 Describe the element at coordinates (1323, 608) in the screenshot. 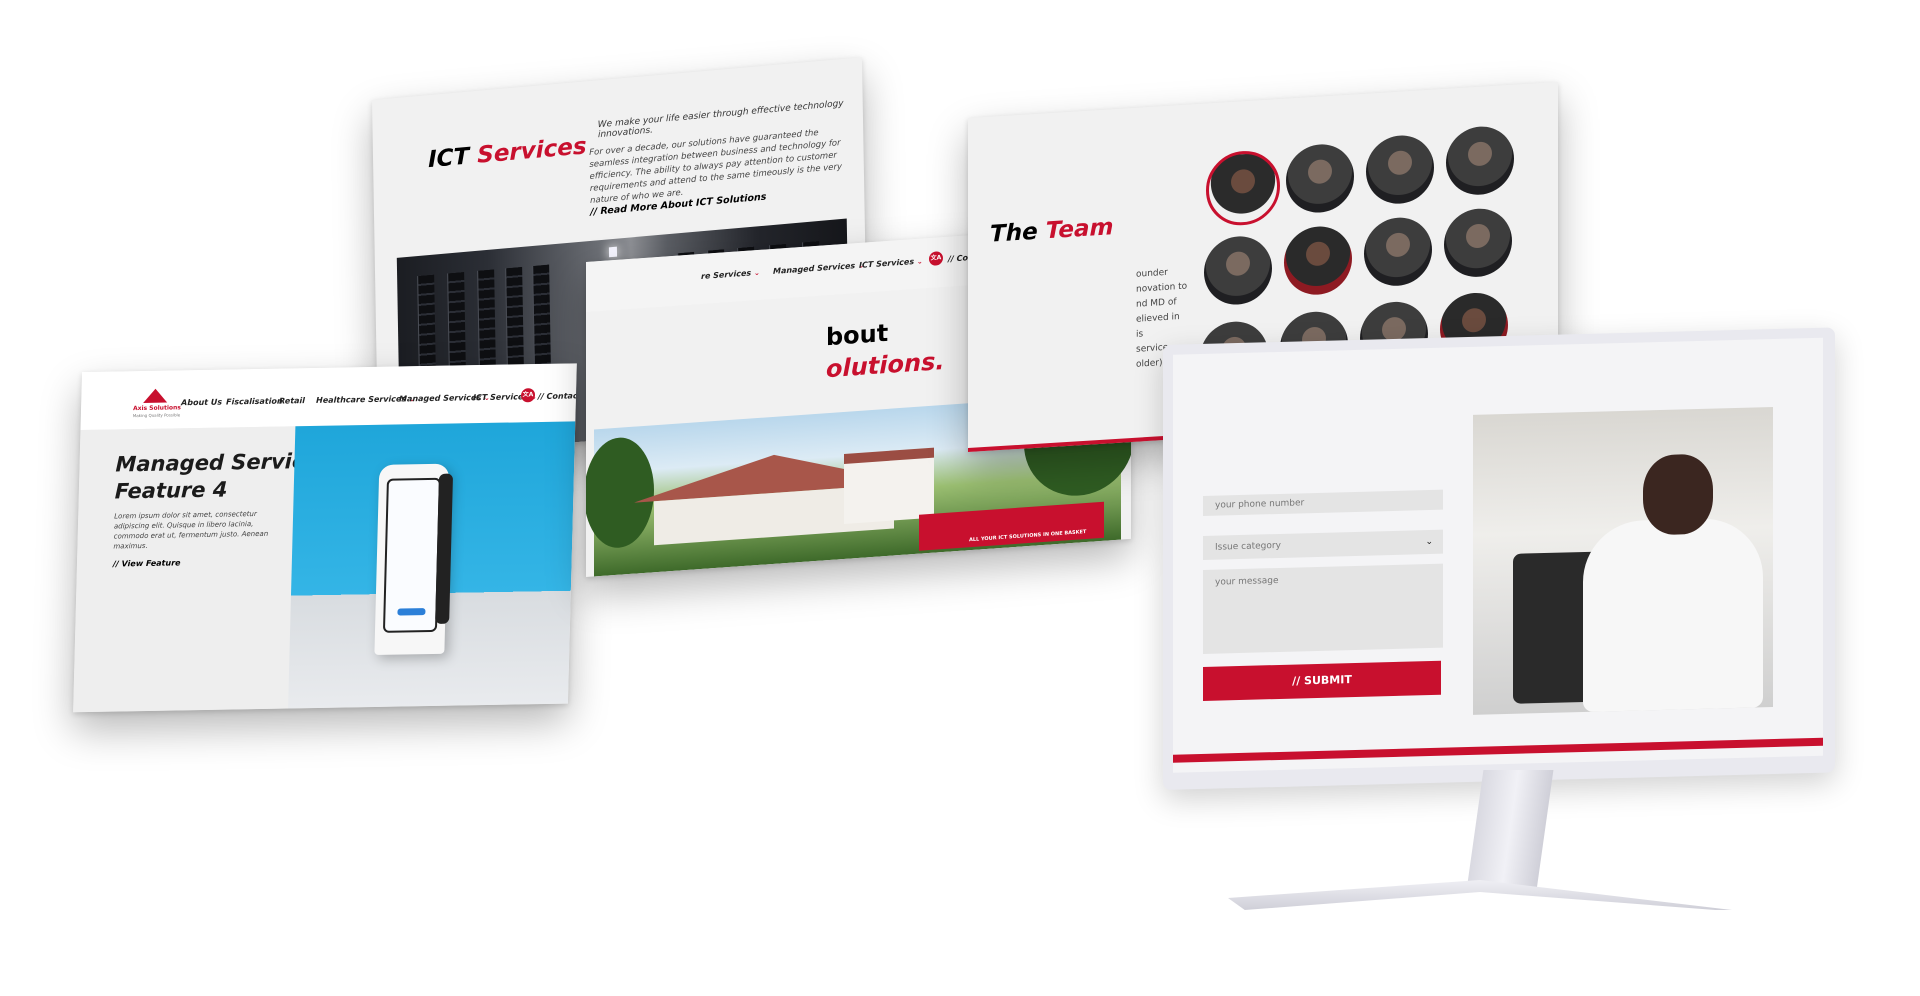

I see `message-field: your message` at that location.